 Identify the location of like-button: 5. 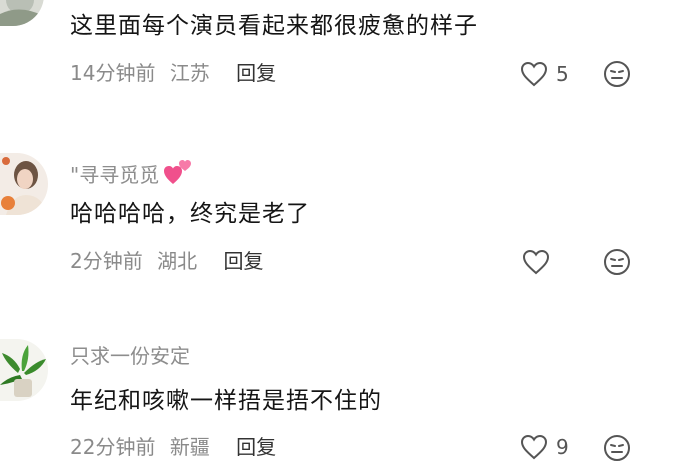
(544, 74).